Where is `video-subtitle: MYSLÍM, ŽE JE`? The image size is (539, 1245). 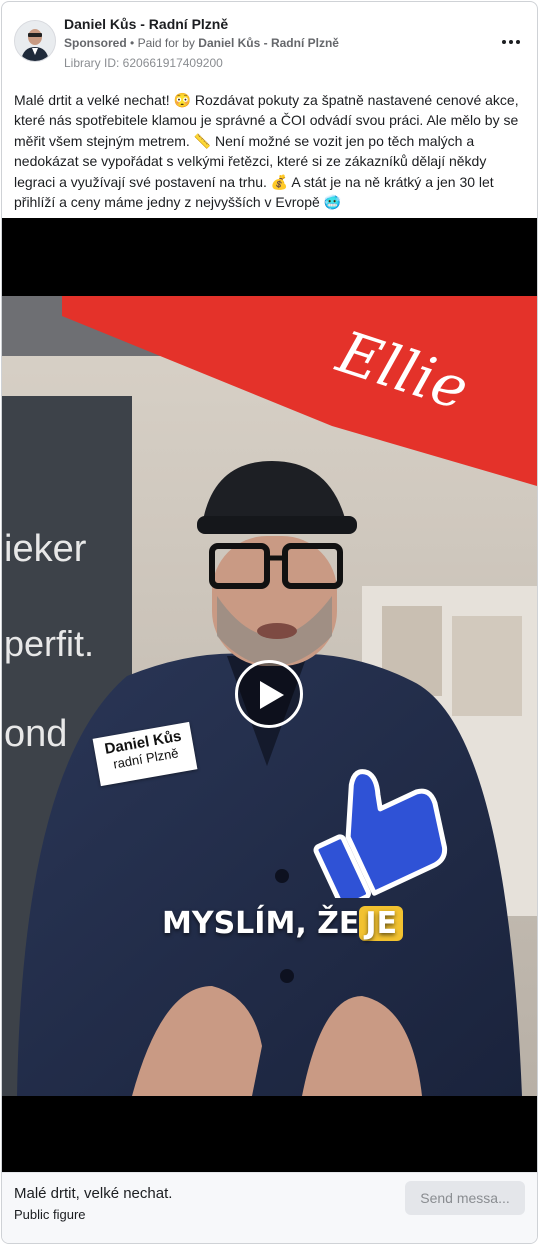 video-subtitle: MYSLÍM, ŽE JE is located at coordinates (283, 923).